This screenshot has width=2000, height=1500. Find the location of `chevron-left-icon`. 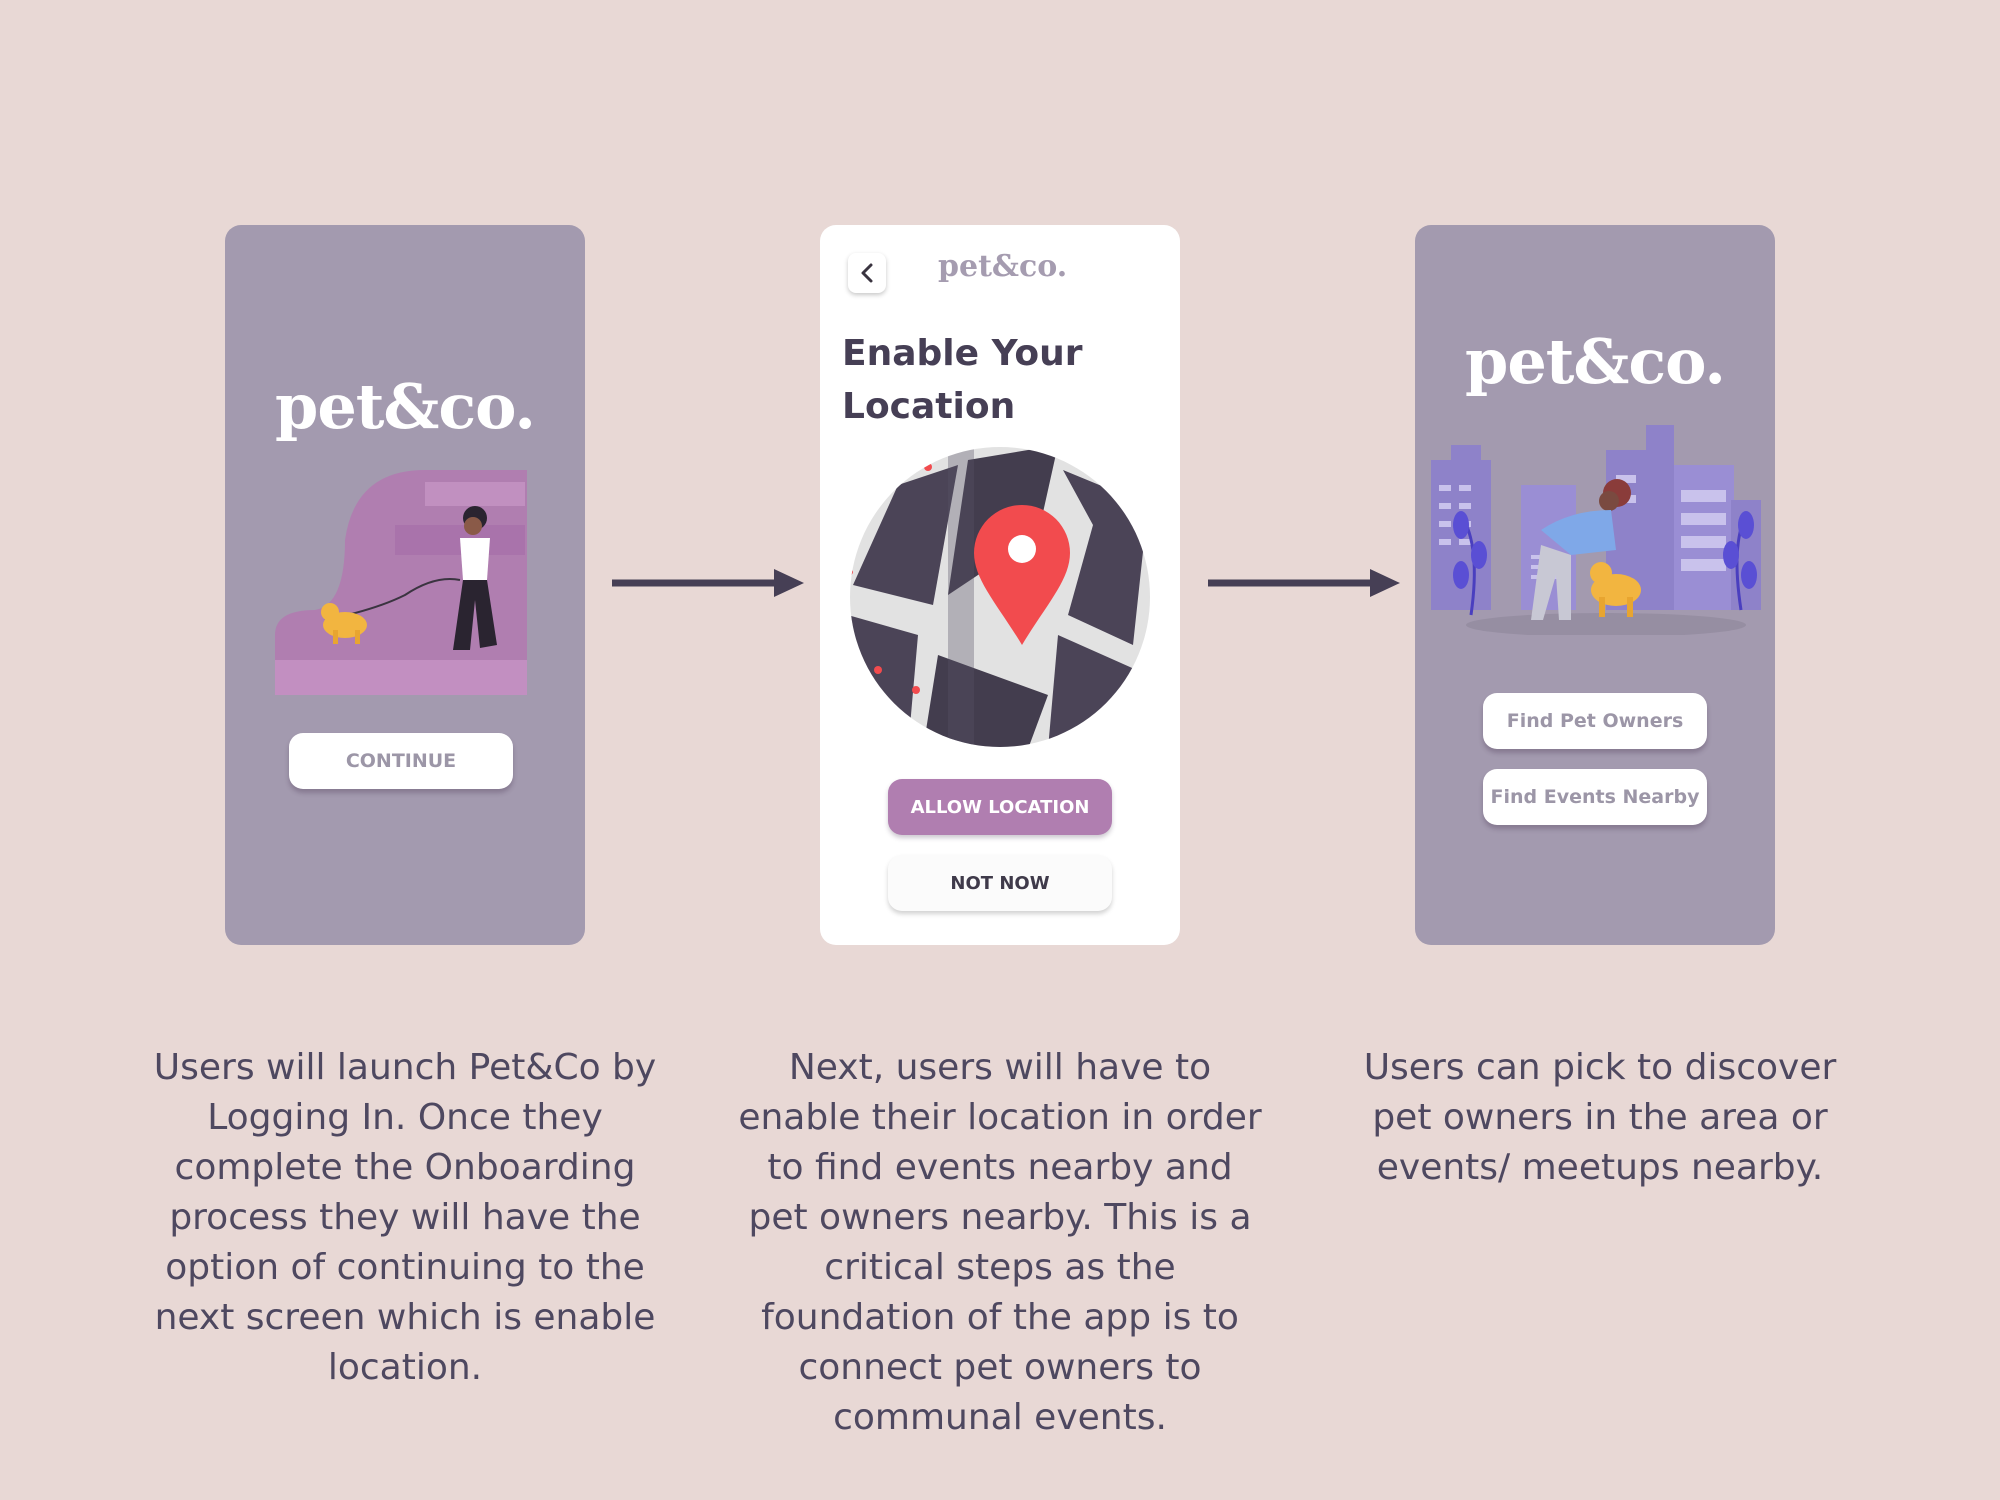

chevron-left-icon is located at coordinates (867, 273).